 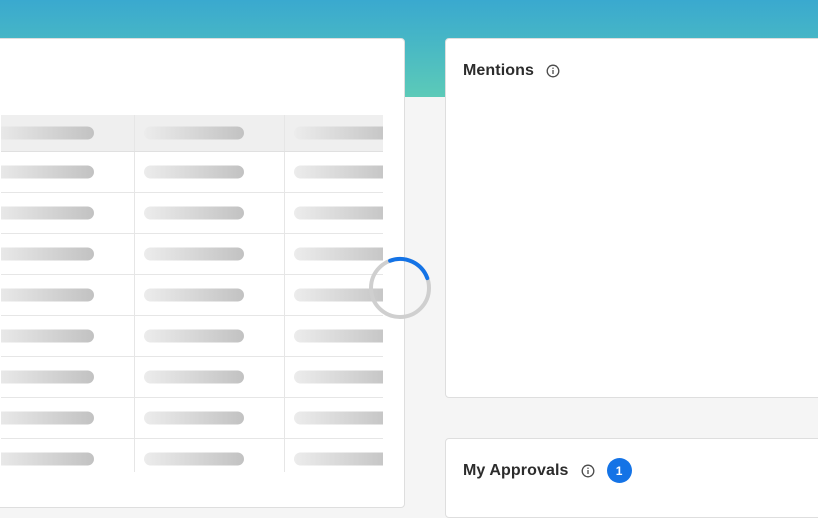 I want to click on mentions-header: Mentions, so click(x=511, y=71).